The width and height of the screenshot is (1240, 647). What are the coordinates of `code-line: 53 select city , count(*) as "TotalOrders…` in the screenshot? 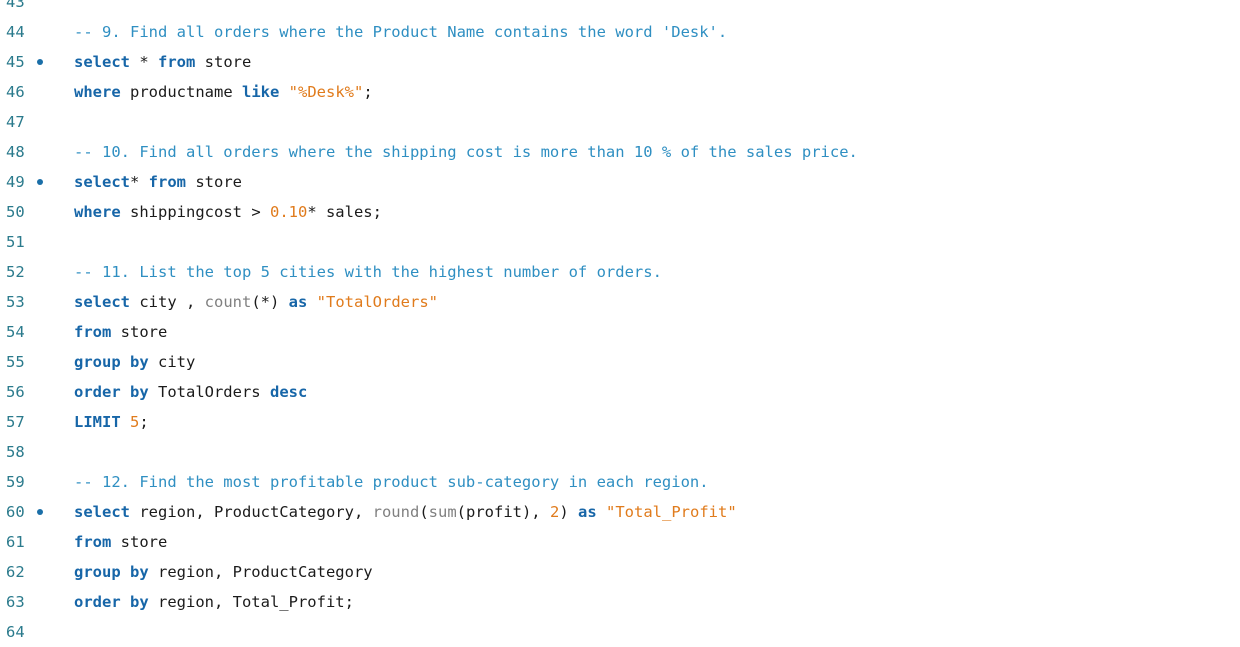 It's located at (620, 302).